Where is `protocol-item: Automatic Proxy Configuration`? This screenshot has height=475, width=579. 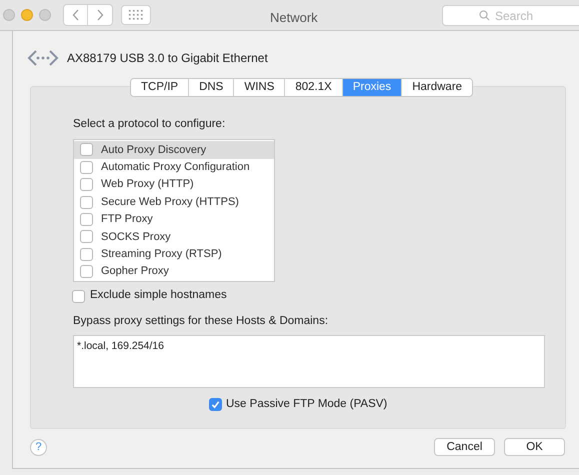
protocol-item: Automatic Proxy Configuration is located at coordinates (174, 167).